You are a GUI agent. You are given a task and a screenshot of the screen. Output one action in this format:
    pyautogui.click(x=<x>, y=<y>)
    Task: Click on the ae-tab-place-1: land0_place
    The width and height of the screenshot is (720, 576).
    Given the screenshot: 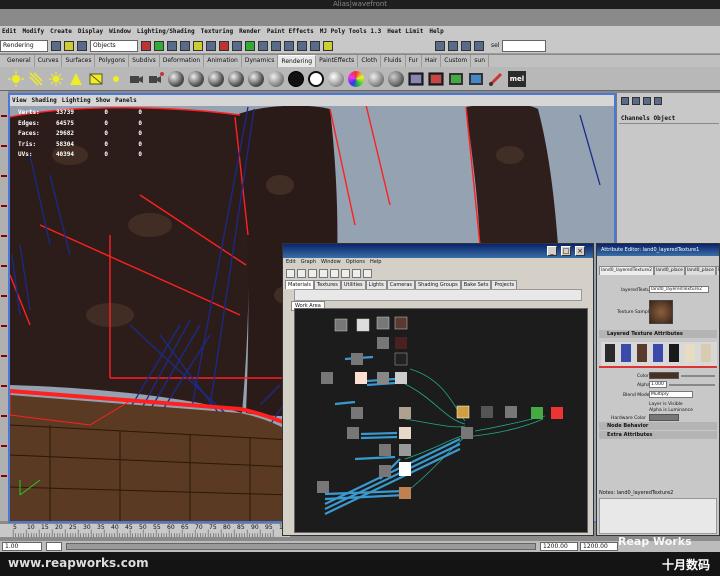 What is the action you would take?
    pyautogui.click(x=669, y=270)
    